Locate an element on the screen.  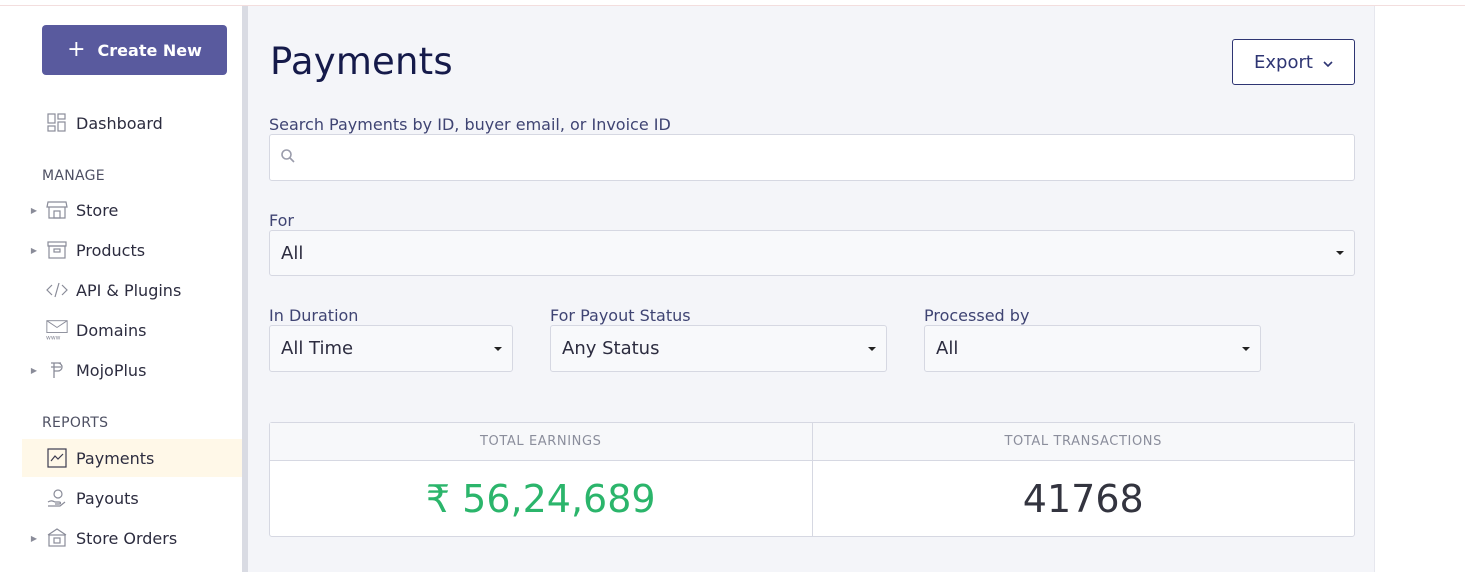
sidebar-item-store-orders: ▶ Store Orders is located at coordinates (132, 538).